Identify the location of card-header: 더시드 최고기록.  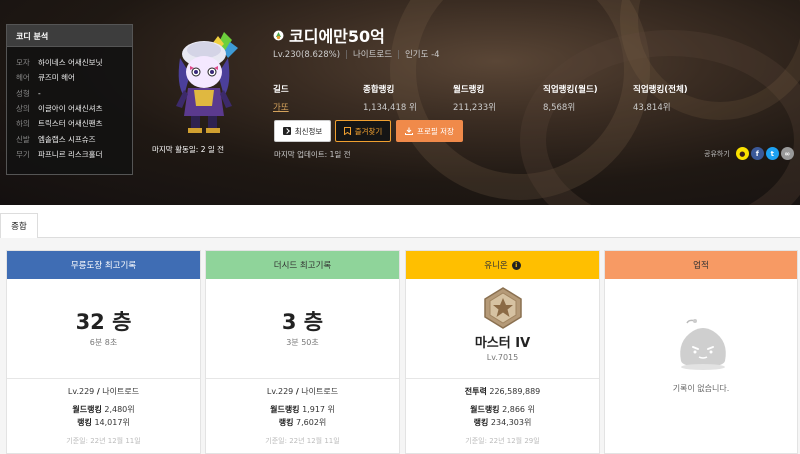
(302, 265).